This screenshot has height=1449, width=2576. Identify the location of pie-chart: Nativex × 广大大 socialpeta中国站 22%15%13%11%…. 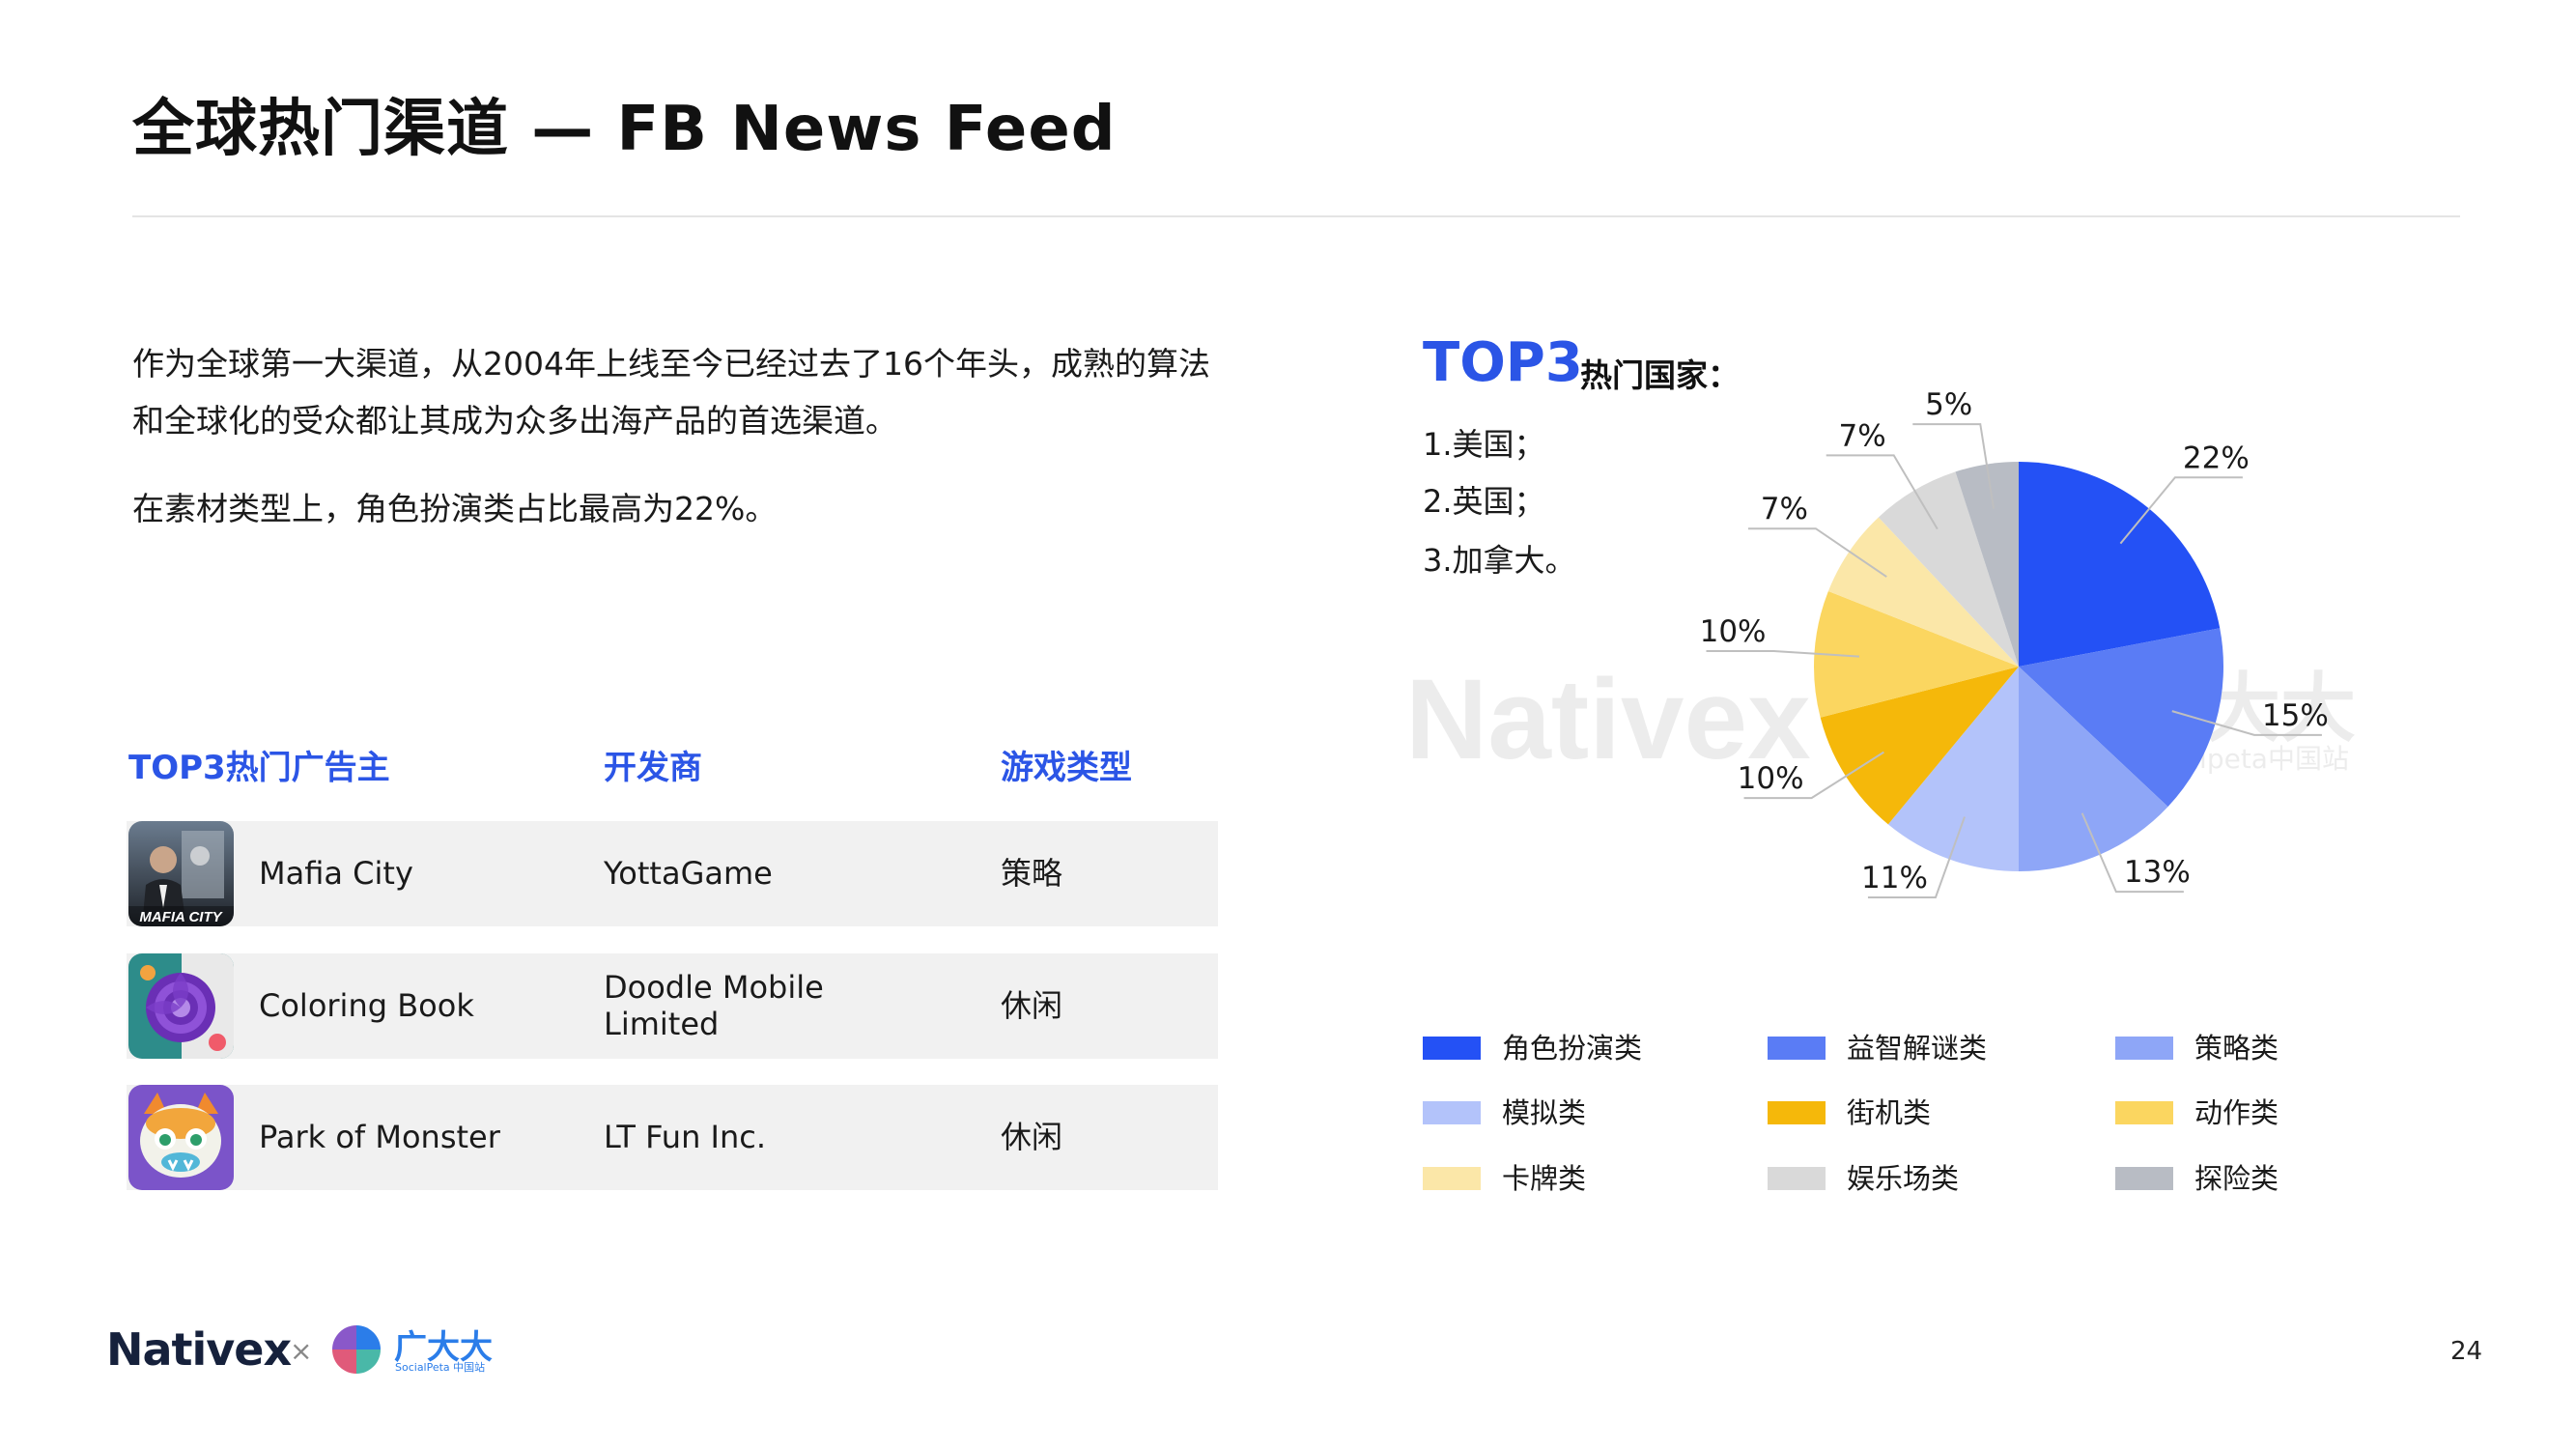
(1880, 642).